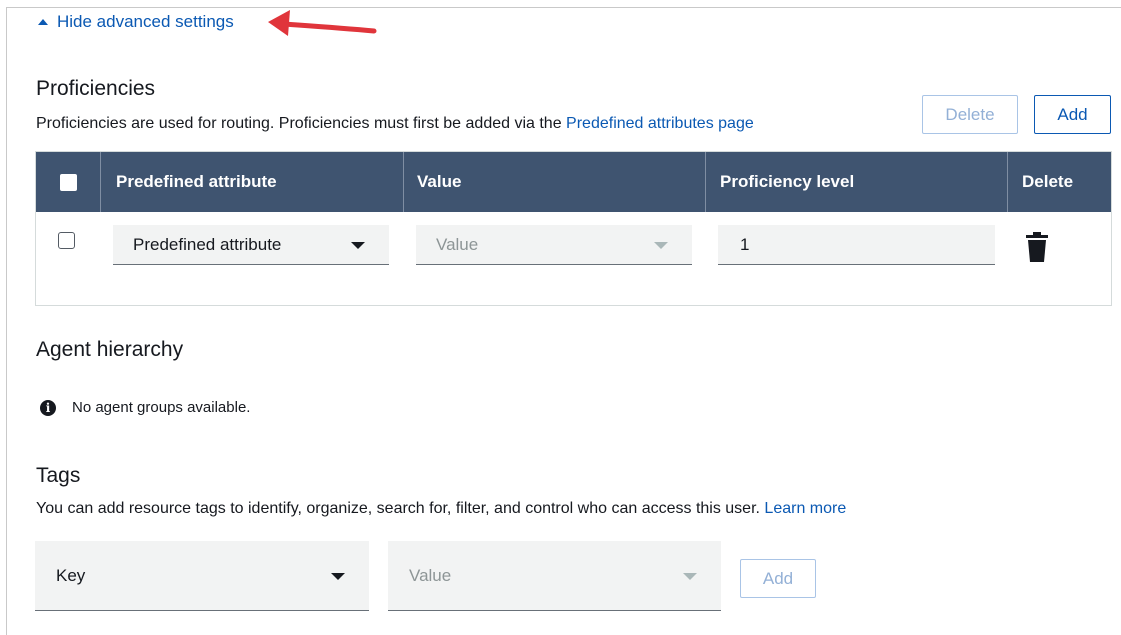 This screenshot has width=1121, height=635. Describe the element at coordinates (778, 578) in the screenshot. I see `add-tag-button: Add` at that location.